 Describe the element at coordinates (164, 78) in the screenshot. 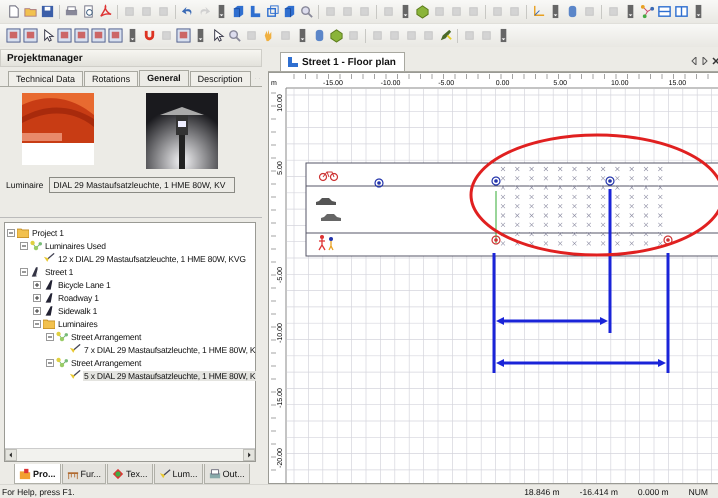

I see `tab: General` at that location.